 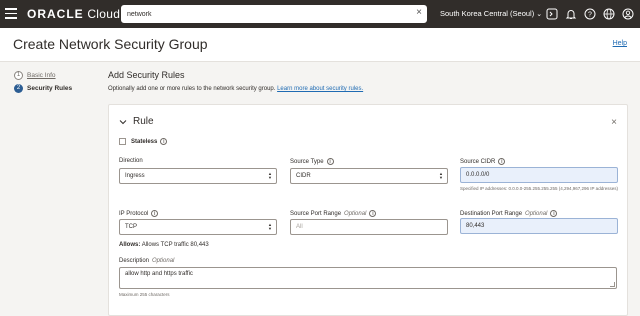 I want to click on source-type-label: Source Type i, so click(x=312, y=161).